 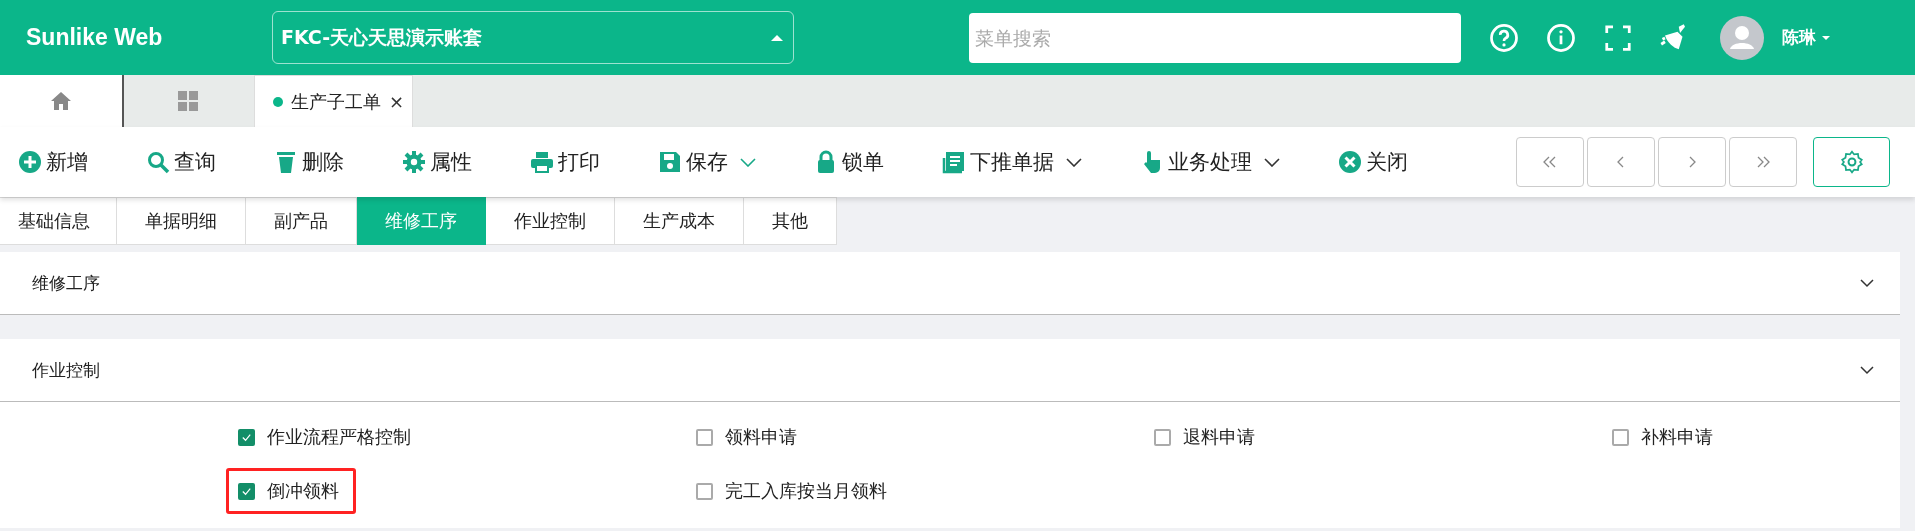 I want to click on checkbox-label: 领料申请, so click(x=761, y=437).